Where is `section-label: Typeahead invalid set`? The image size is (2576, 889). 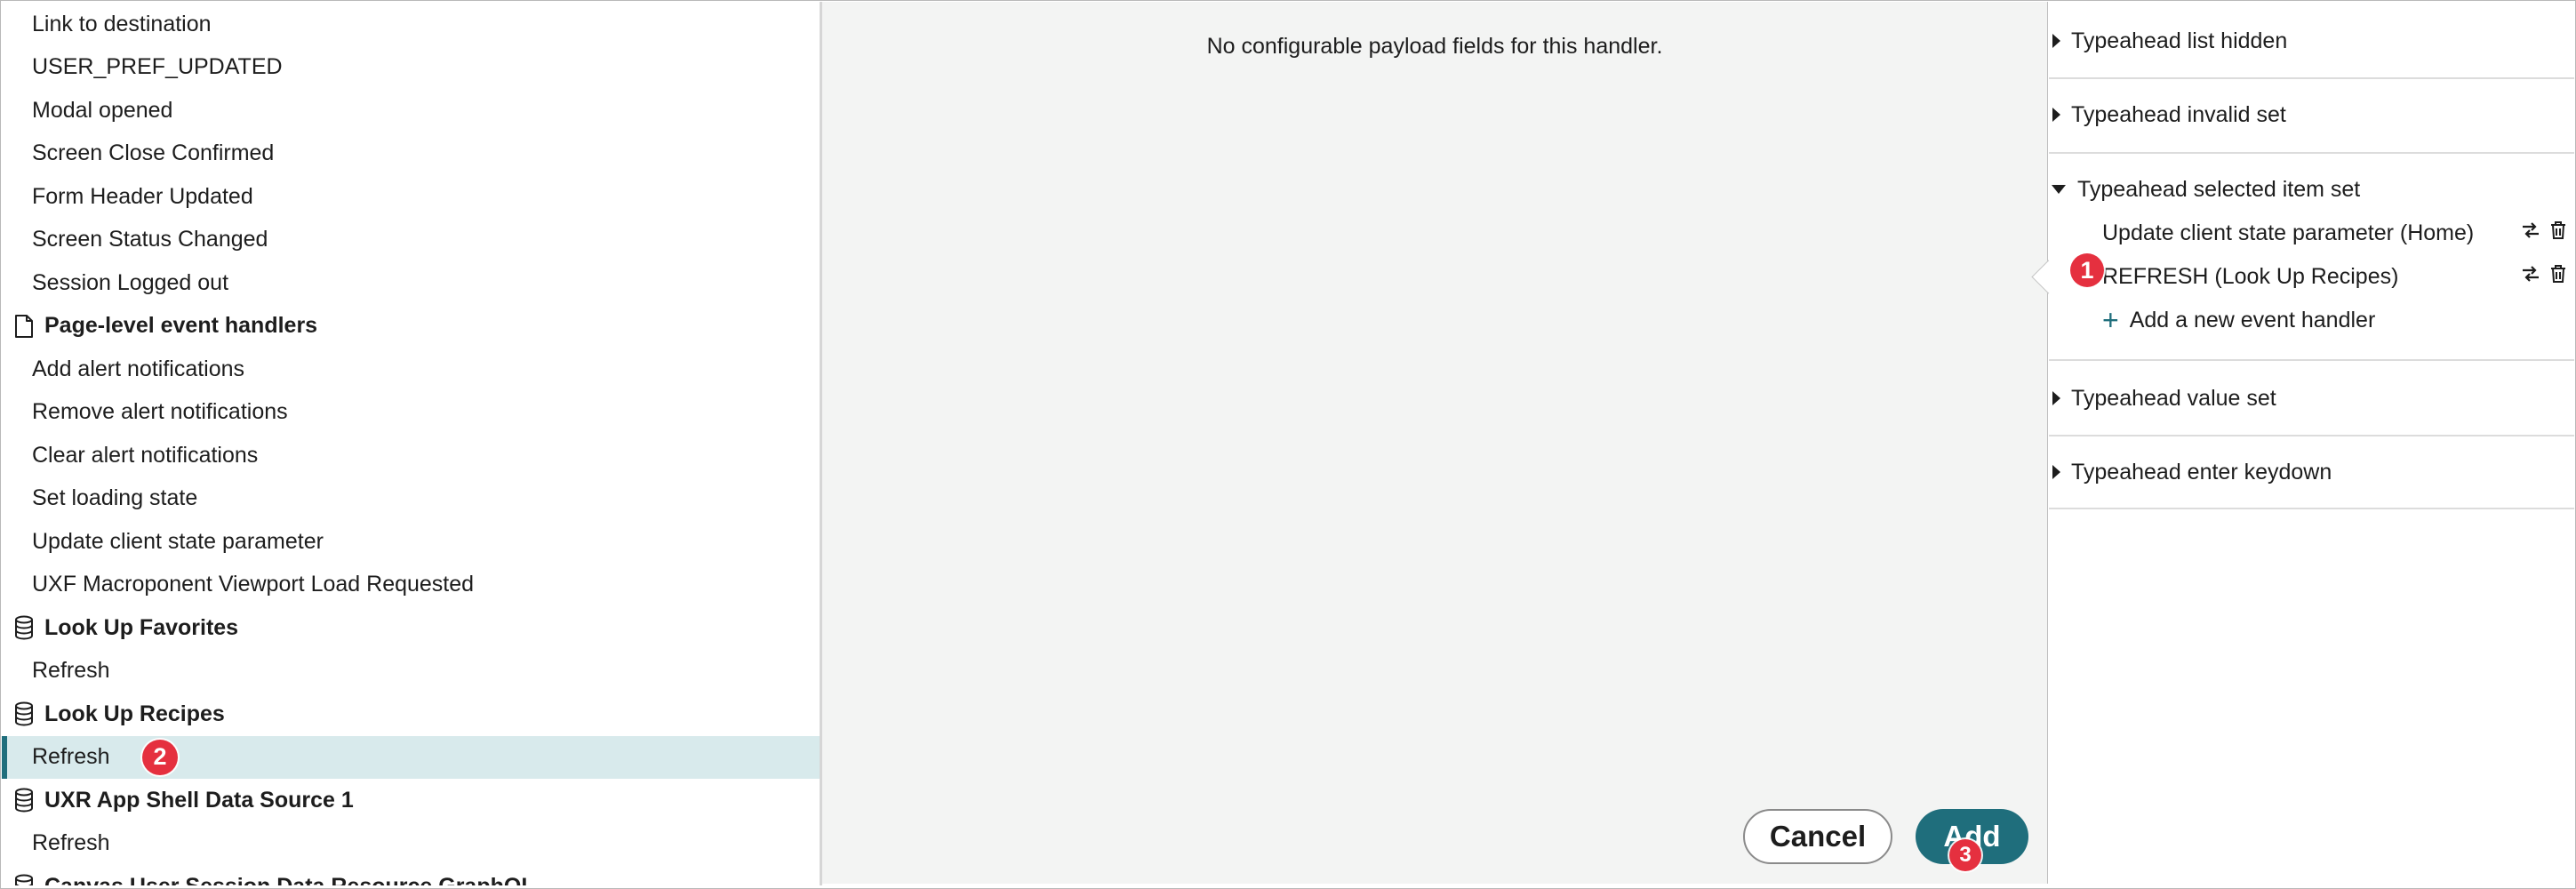 section-label: Typeahead invalid set is located at coordinates (2178, 114).